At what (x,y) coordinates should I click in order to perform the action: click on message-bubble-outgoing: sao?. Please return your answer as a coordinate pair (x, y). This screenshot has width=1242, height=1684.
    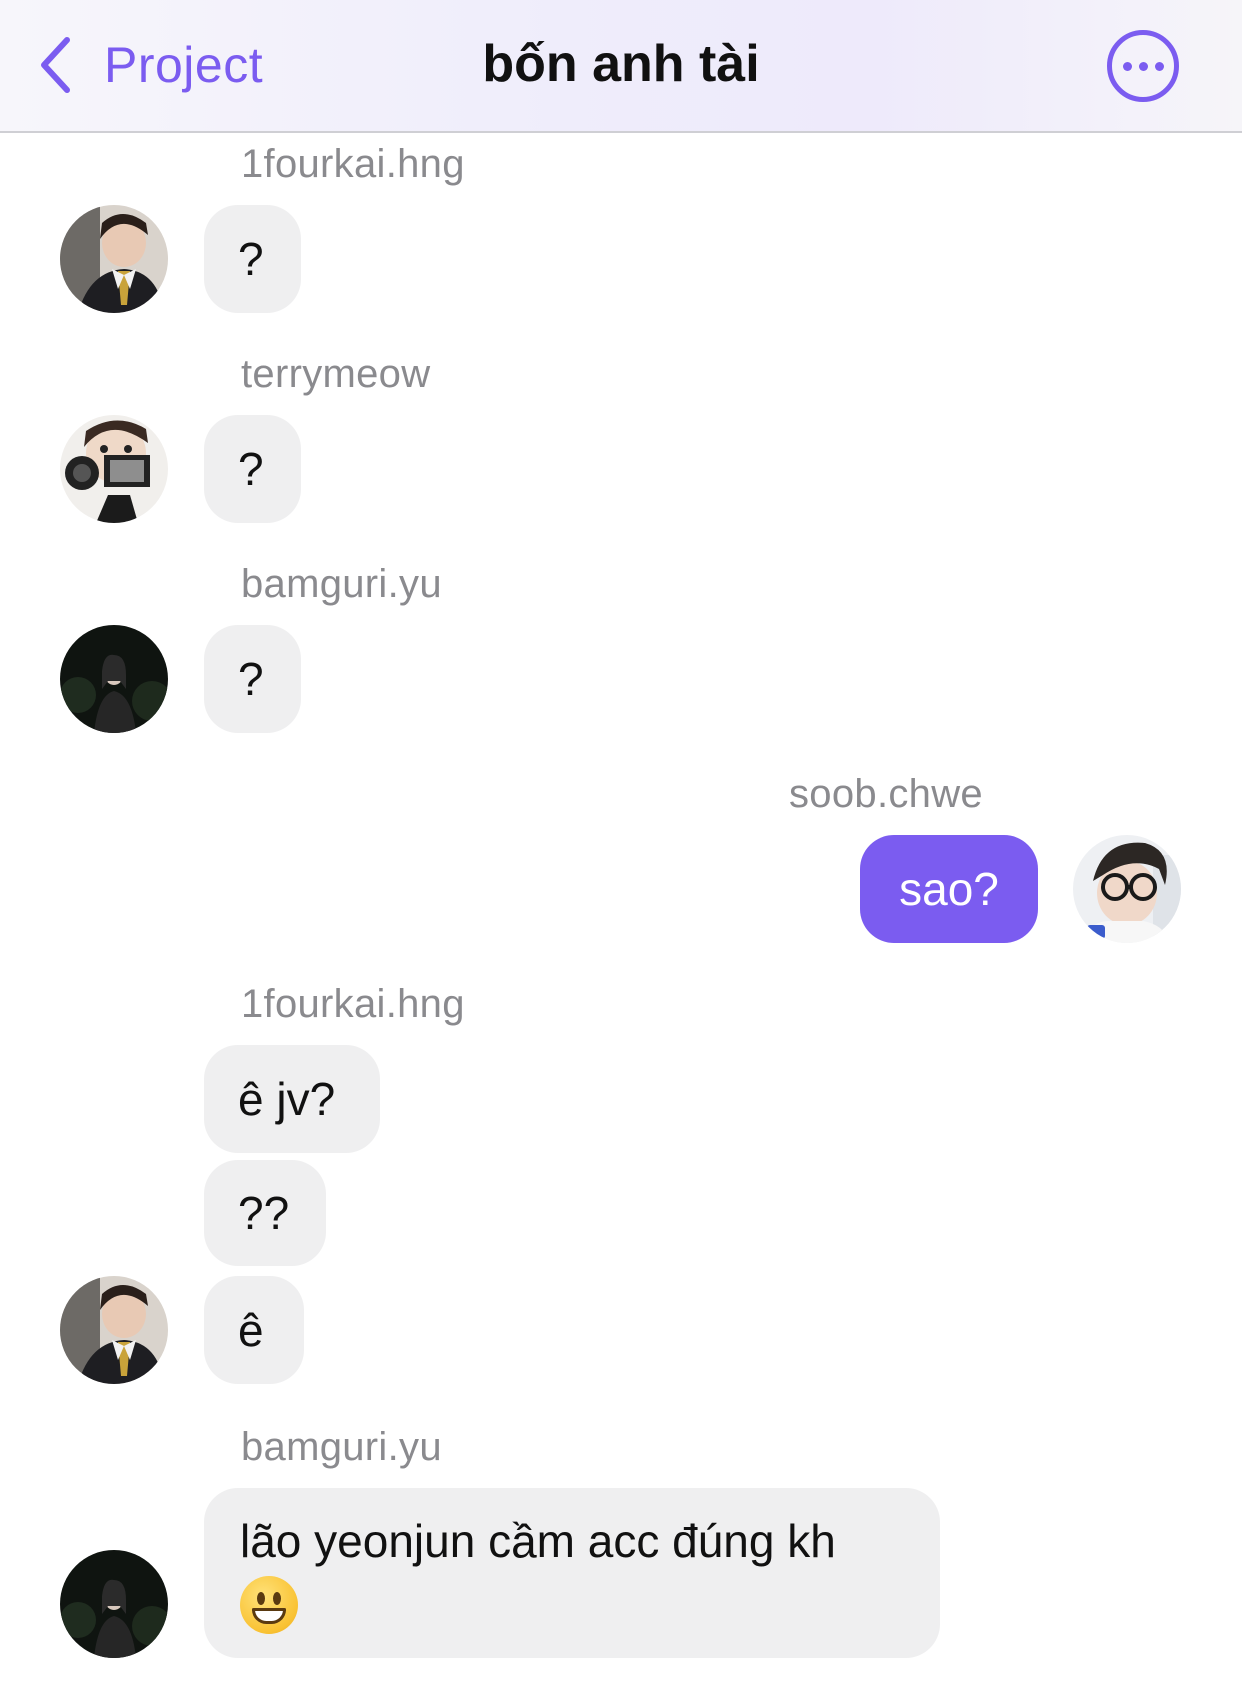
    Looking at the image, I should click on (949, 889).